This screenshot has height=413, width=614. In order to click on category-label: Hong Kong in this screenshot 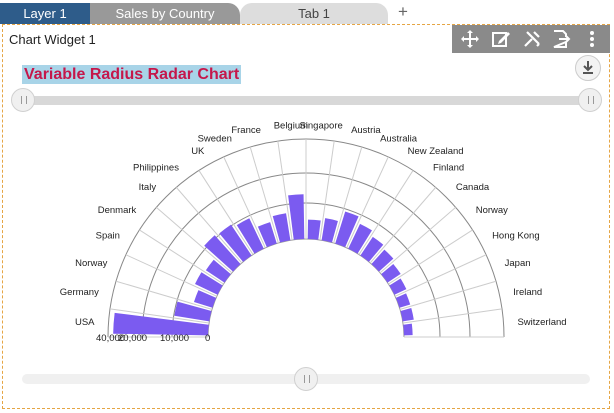, I will do `click(516, 235)`.